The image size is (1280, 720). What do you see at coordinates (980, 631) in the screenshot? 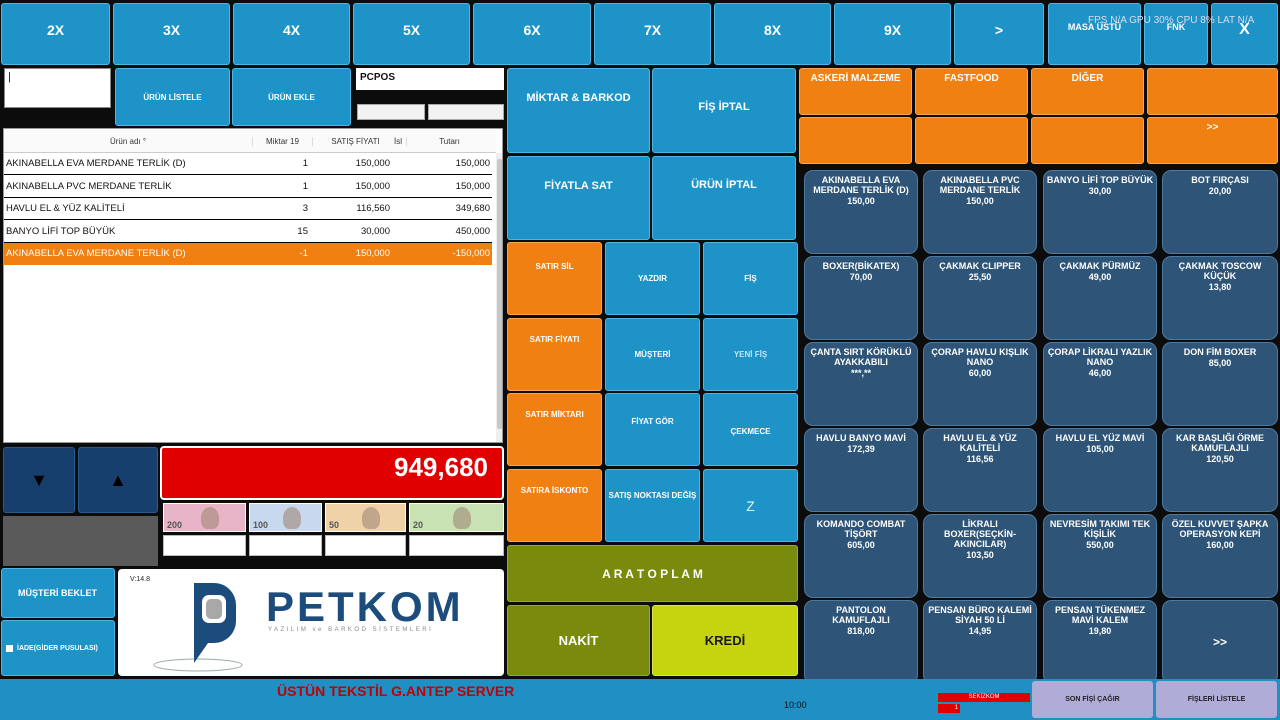
I see `product-price: 14,95` at bounding box center [980, 631].